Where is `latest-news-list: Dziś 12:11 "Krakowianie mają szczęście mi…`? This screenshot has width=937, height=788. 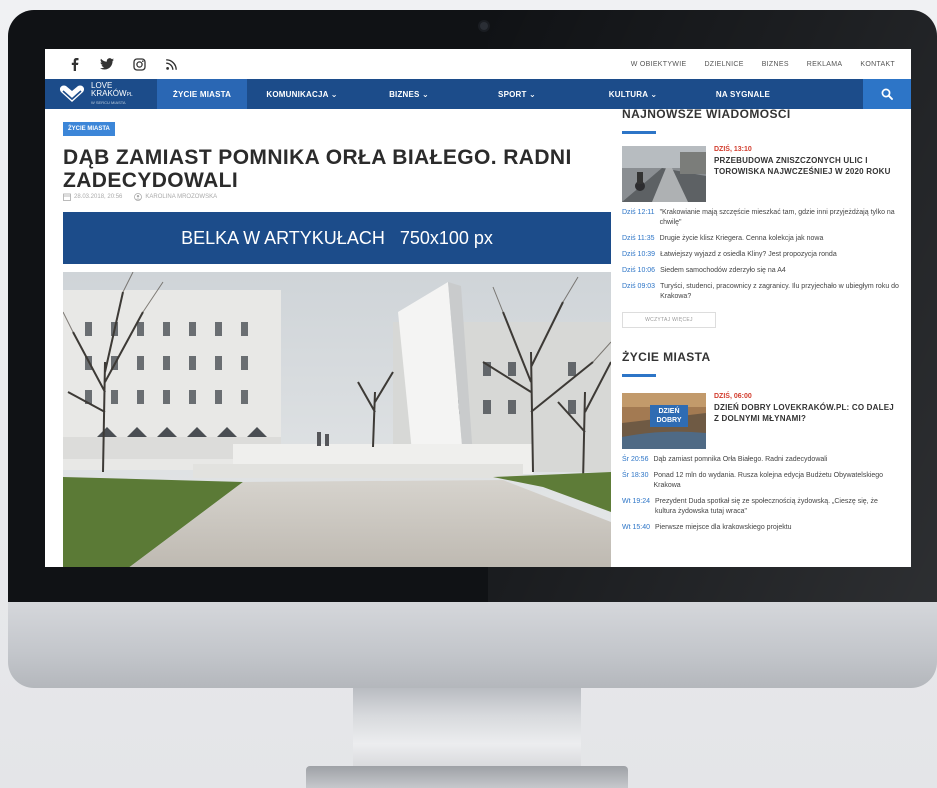
latest-news-list: Dziś 12:11 "Krakowianie mają szczęście mi… is located at coordinates (761, 255).